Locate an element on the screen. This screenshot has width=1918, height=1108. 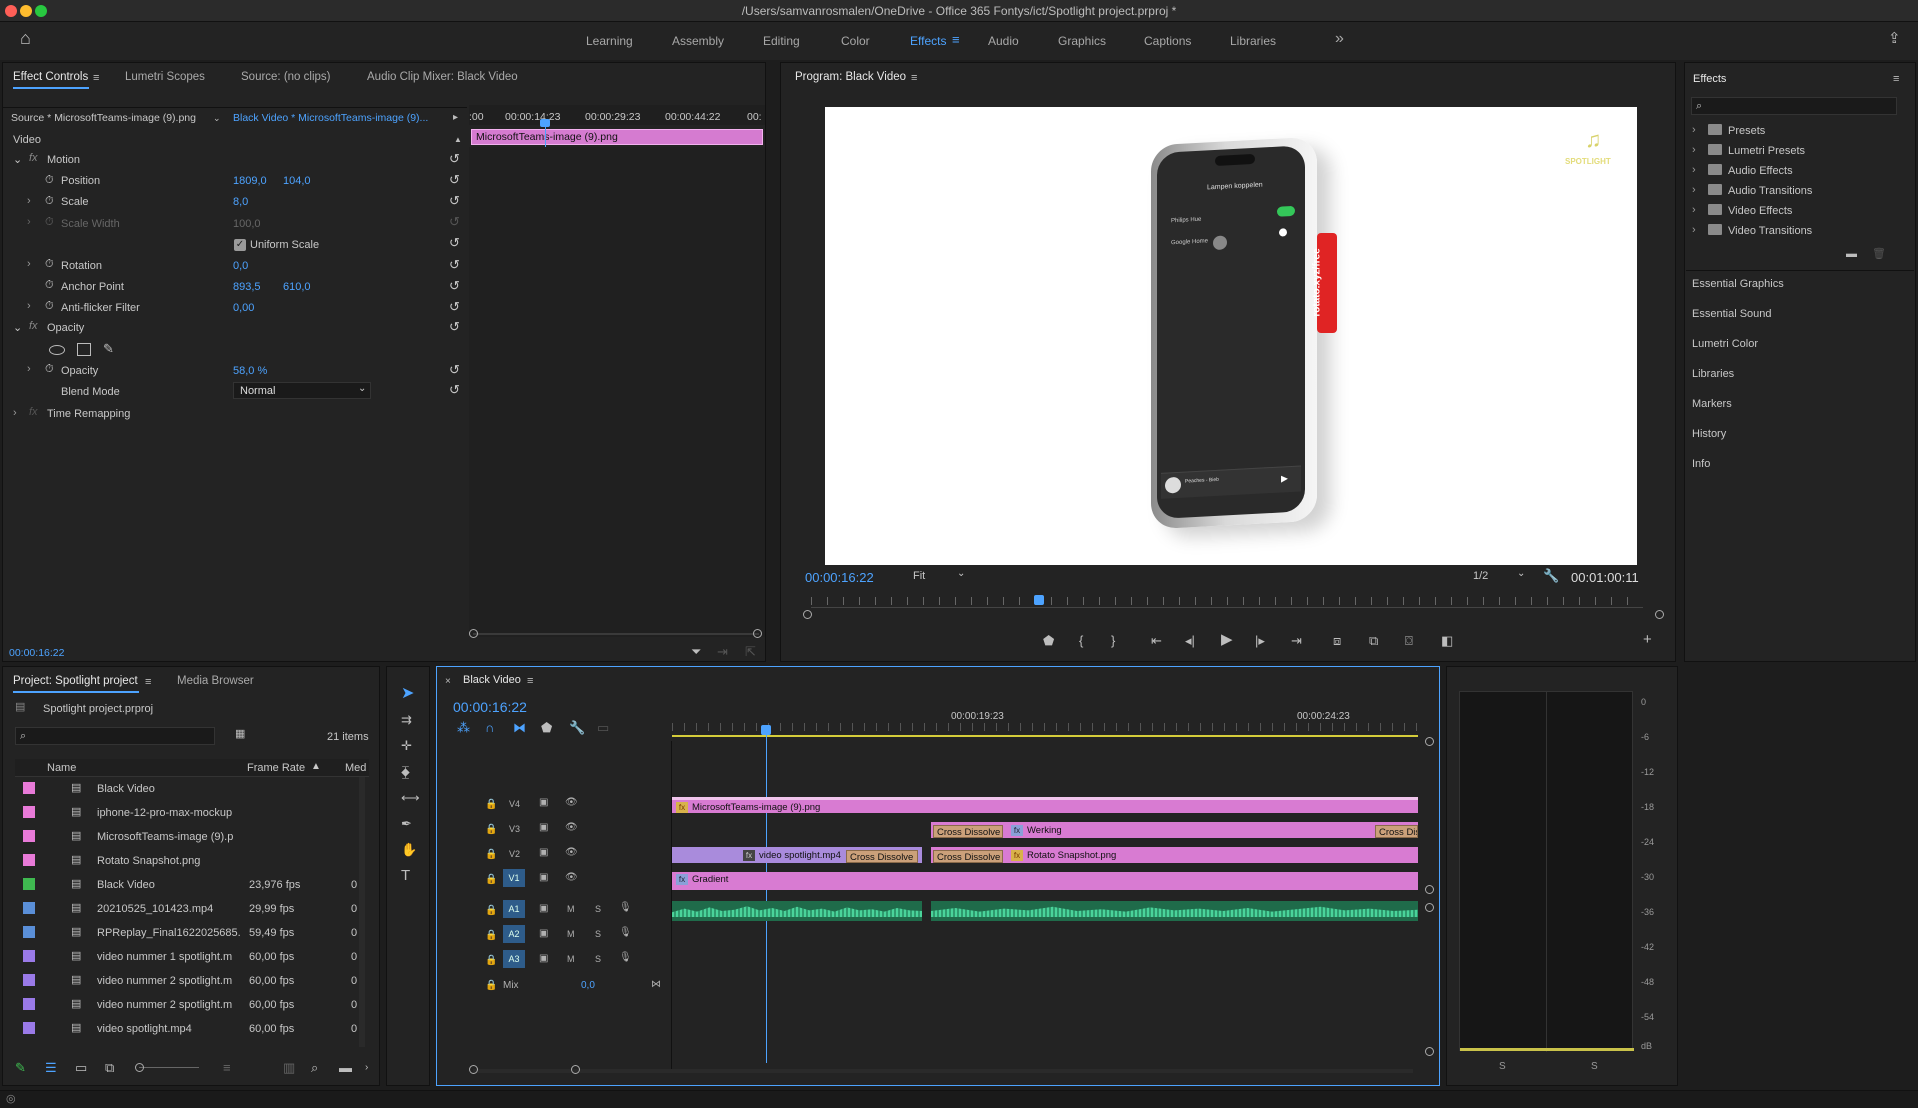
go-to-out-icon: ⇥ is located at coordinates (1296, 640).